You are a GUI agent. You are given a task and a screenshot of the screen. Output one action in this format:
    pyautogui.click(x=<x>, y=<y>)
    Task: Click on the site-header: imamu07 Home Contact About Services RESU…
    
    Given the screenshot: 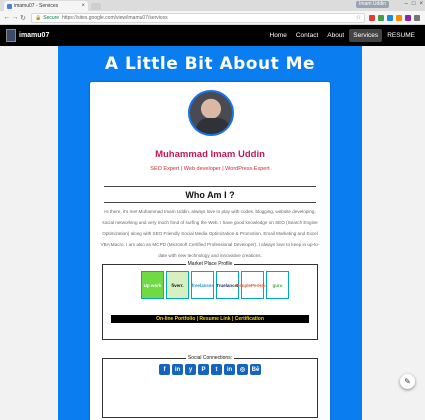 What is the action you would take?
    pyautogui.click(x=212, y=35)
    